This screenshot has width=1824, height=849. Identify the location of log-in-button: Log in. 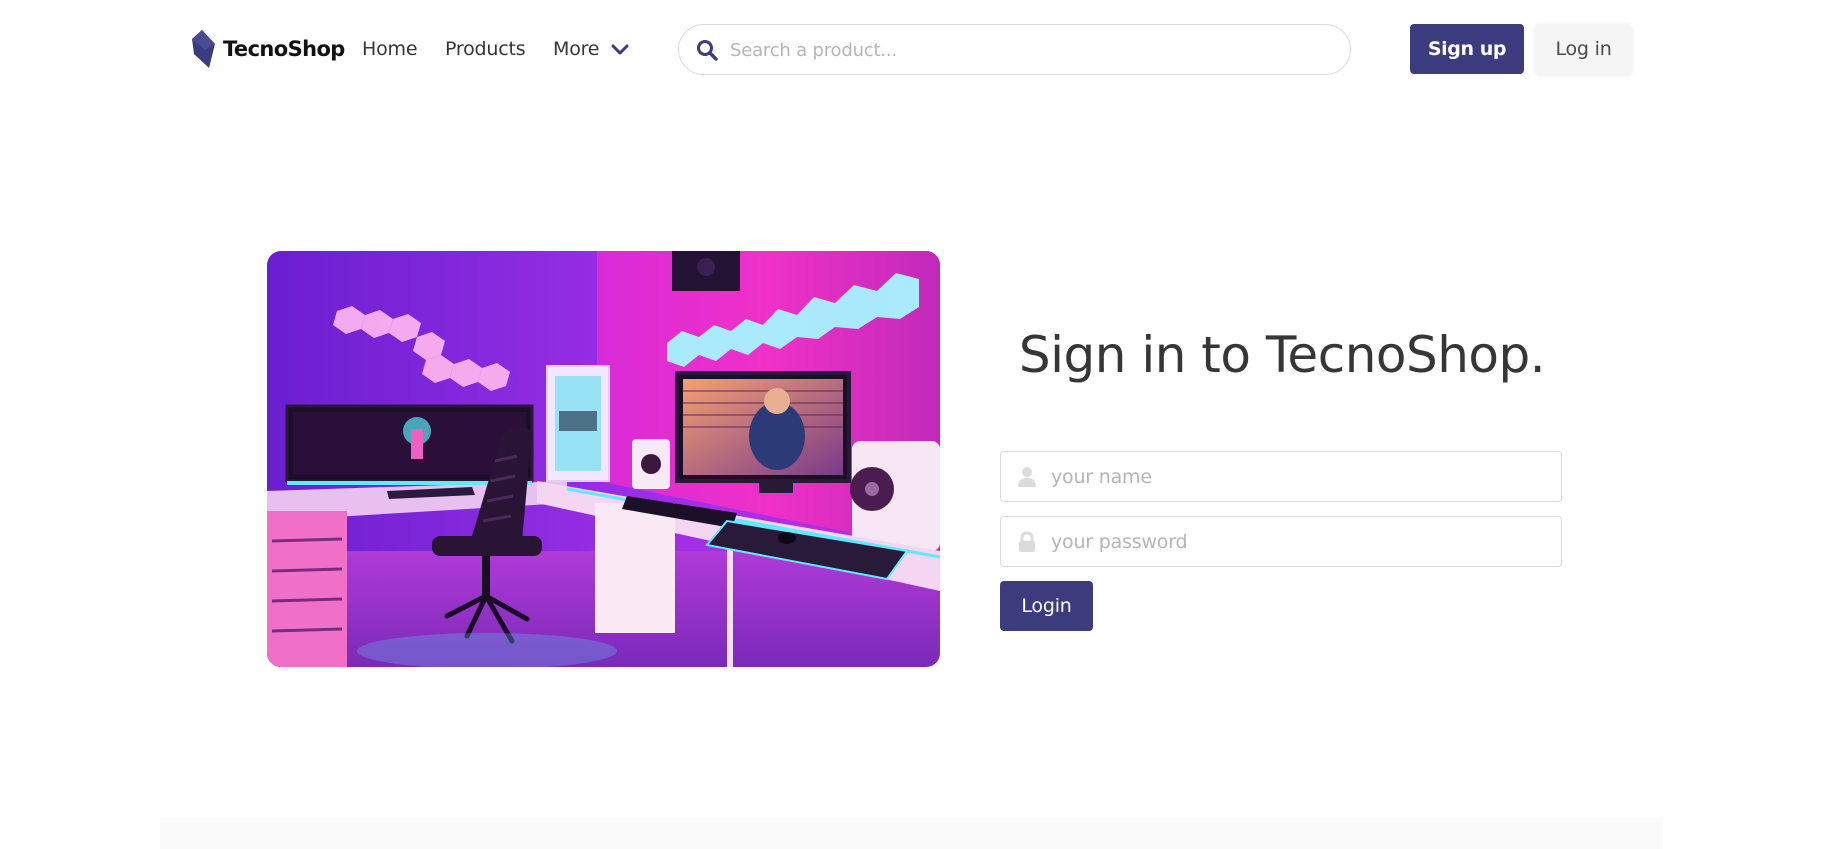
(1583, 49).